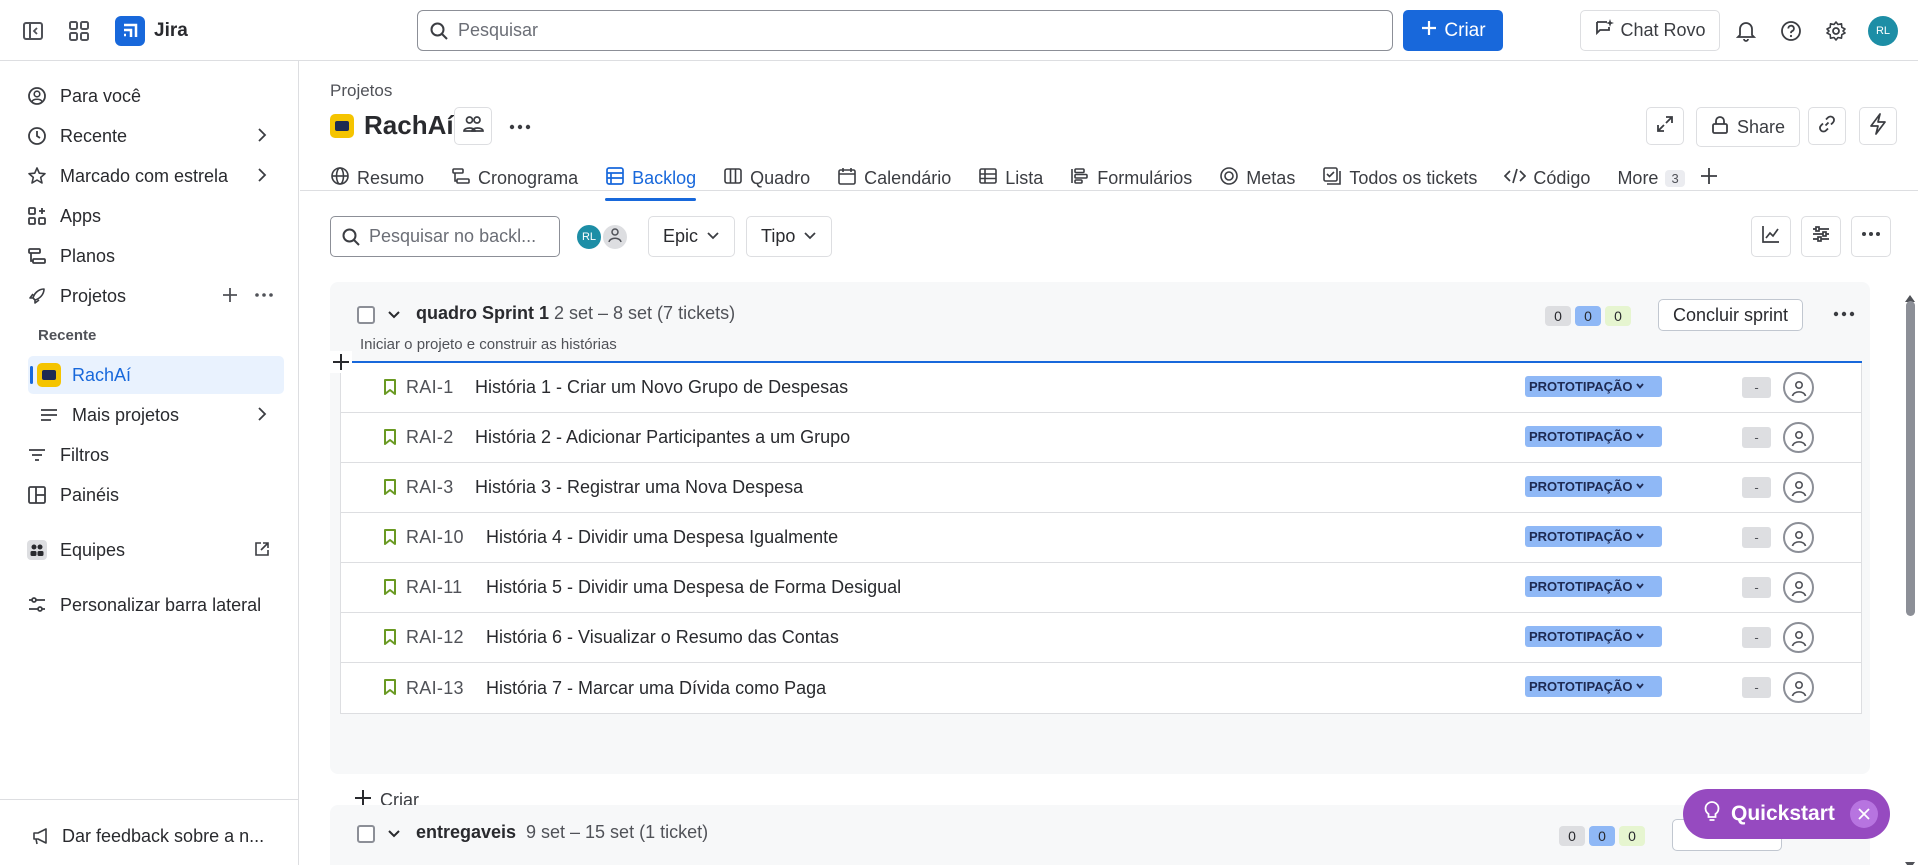 The image size is (1918, 865). I want to click on view-settings-button, so click(1821, 236).